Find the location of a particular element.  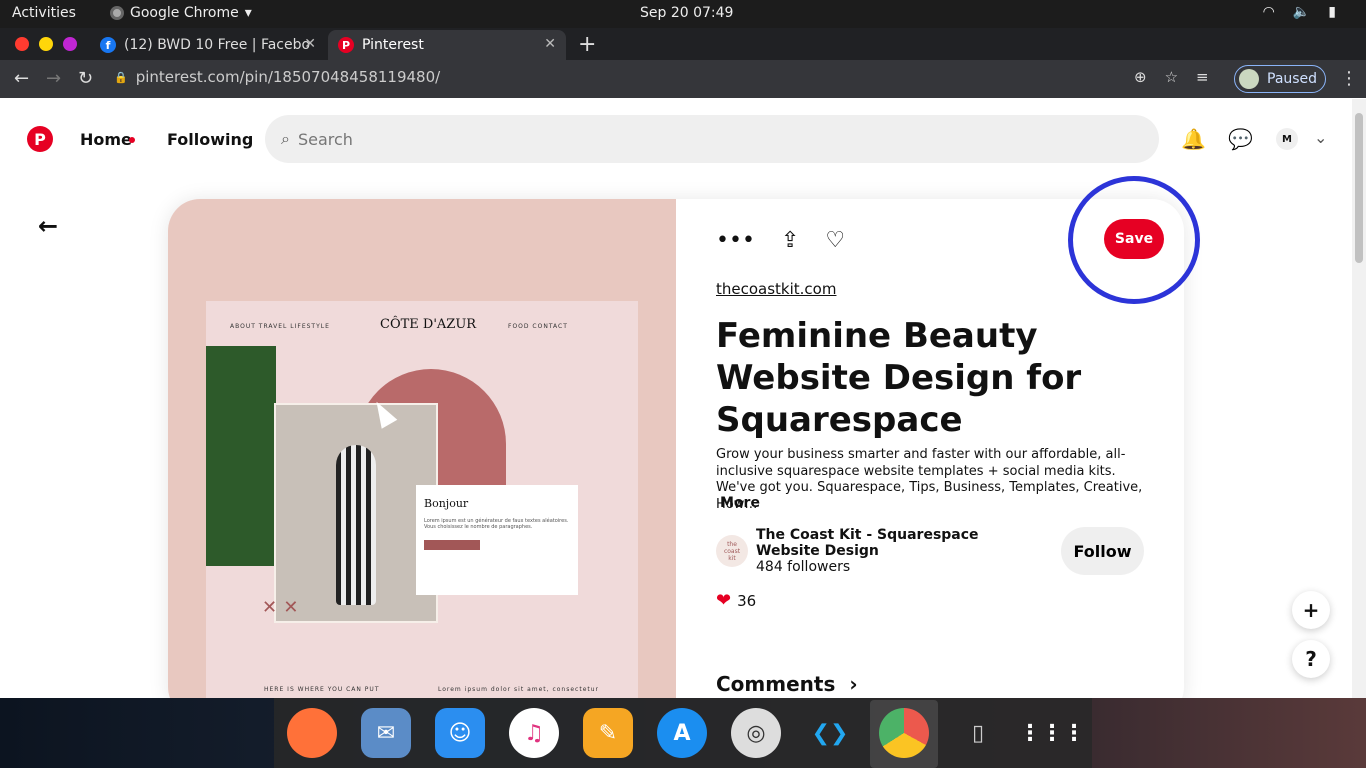

profile-avatar is located at coordinates (1249, 79).